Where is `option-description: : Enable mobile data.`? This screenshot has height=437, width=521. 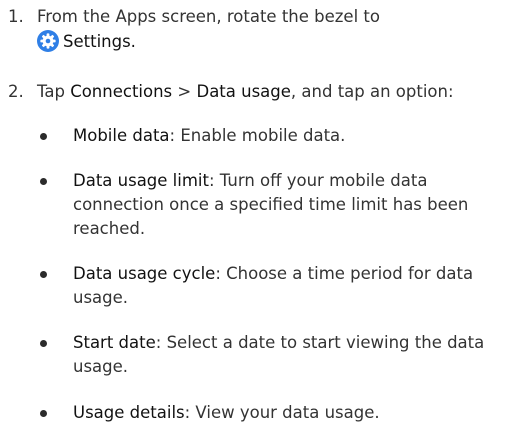
option-description: : Enable mobile data. is located at coordinates (257, 135).